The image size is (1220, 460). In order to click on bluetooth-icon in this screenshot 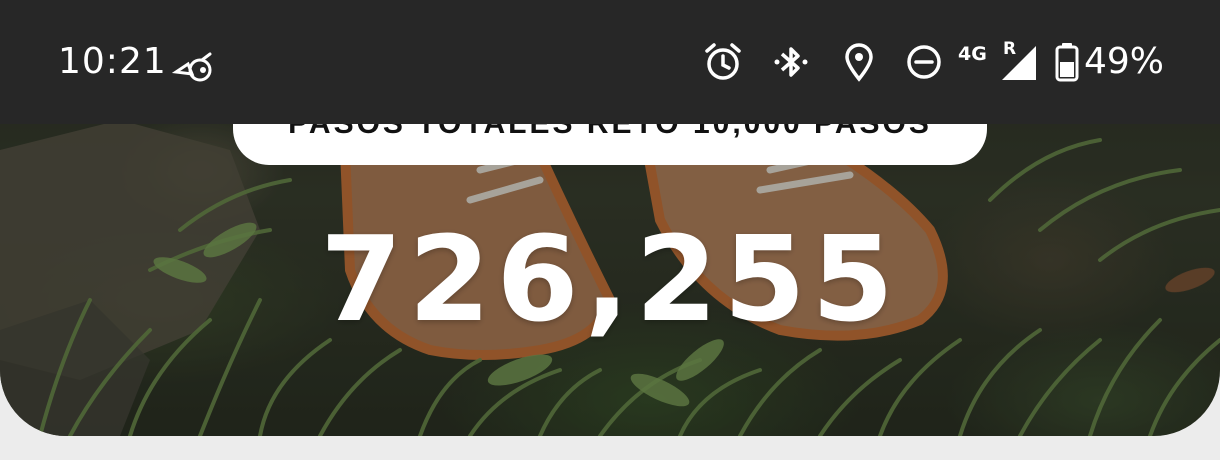, I will do `click(791, 62)`.